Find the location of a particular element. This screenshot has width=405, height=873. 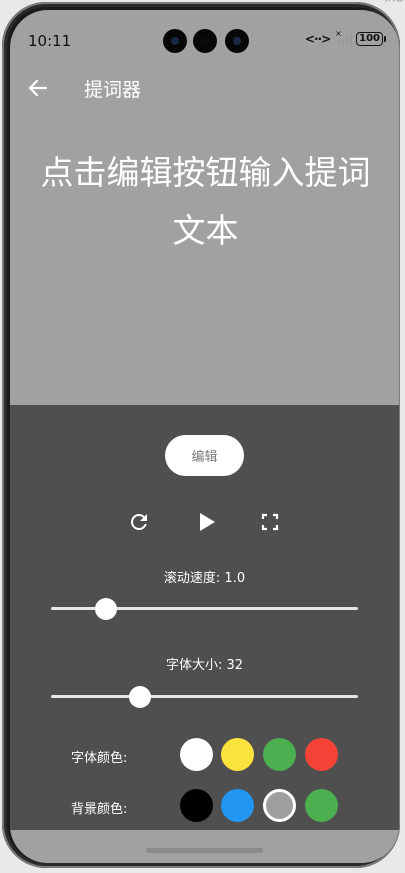

font-color-yellow is located at coordinates (237, 754).